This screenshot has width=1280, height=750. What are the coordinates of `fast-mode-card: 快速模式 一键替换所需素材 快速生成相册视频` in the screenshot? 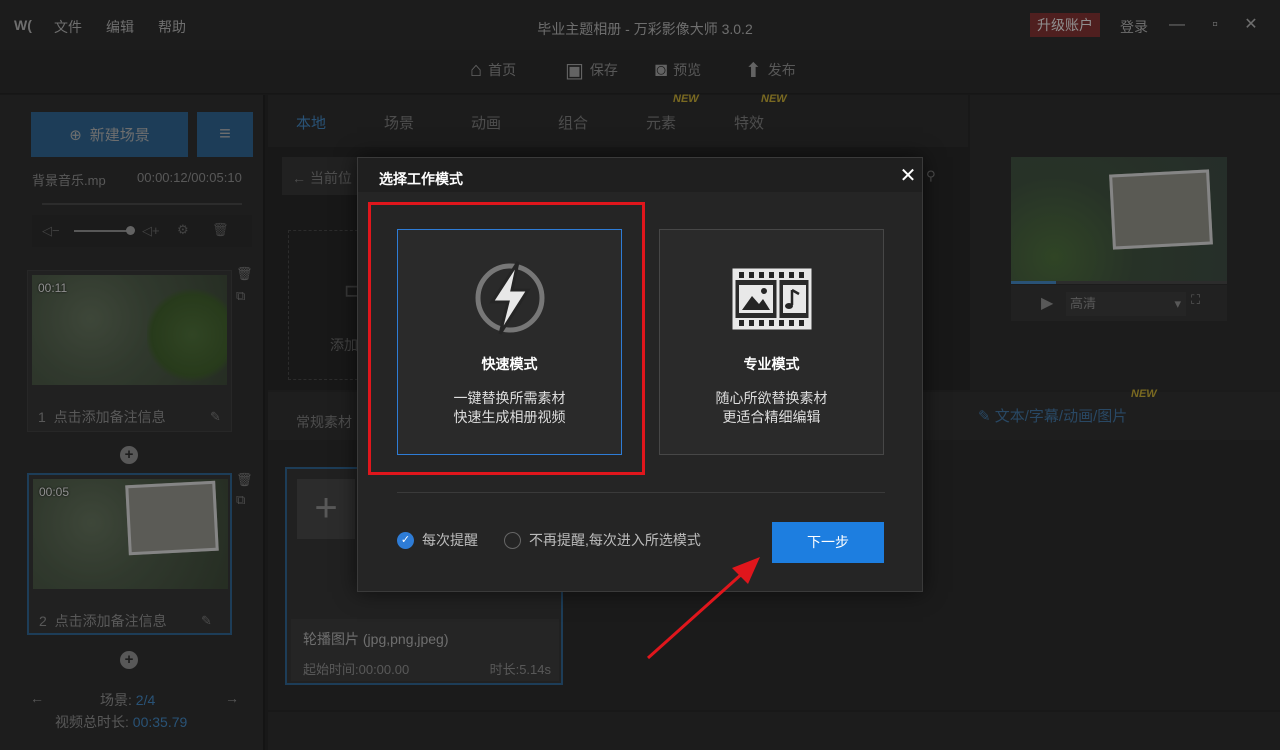 It's located at (509, 342).